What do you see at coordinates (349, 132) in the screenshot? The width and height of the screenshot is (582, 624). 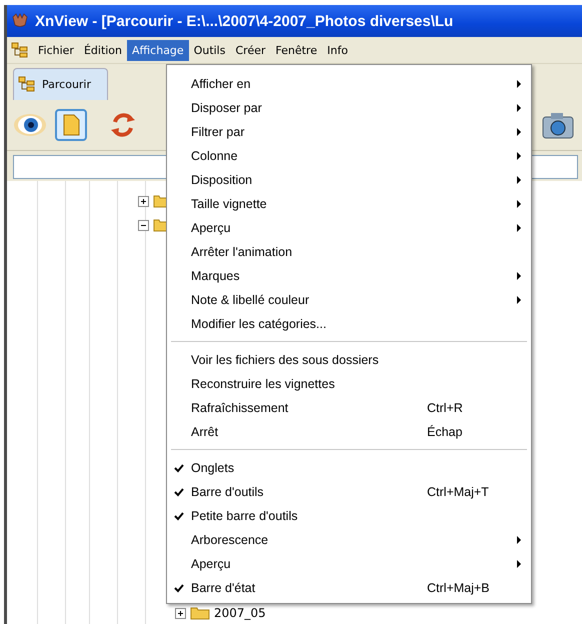 I see `menu-item: Filtrer par` at bounding box center [349, 132].